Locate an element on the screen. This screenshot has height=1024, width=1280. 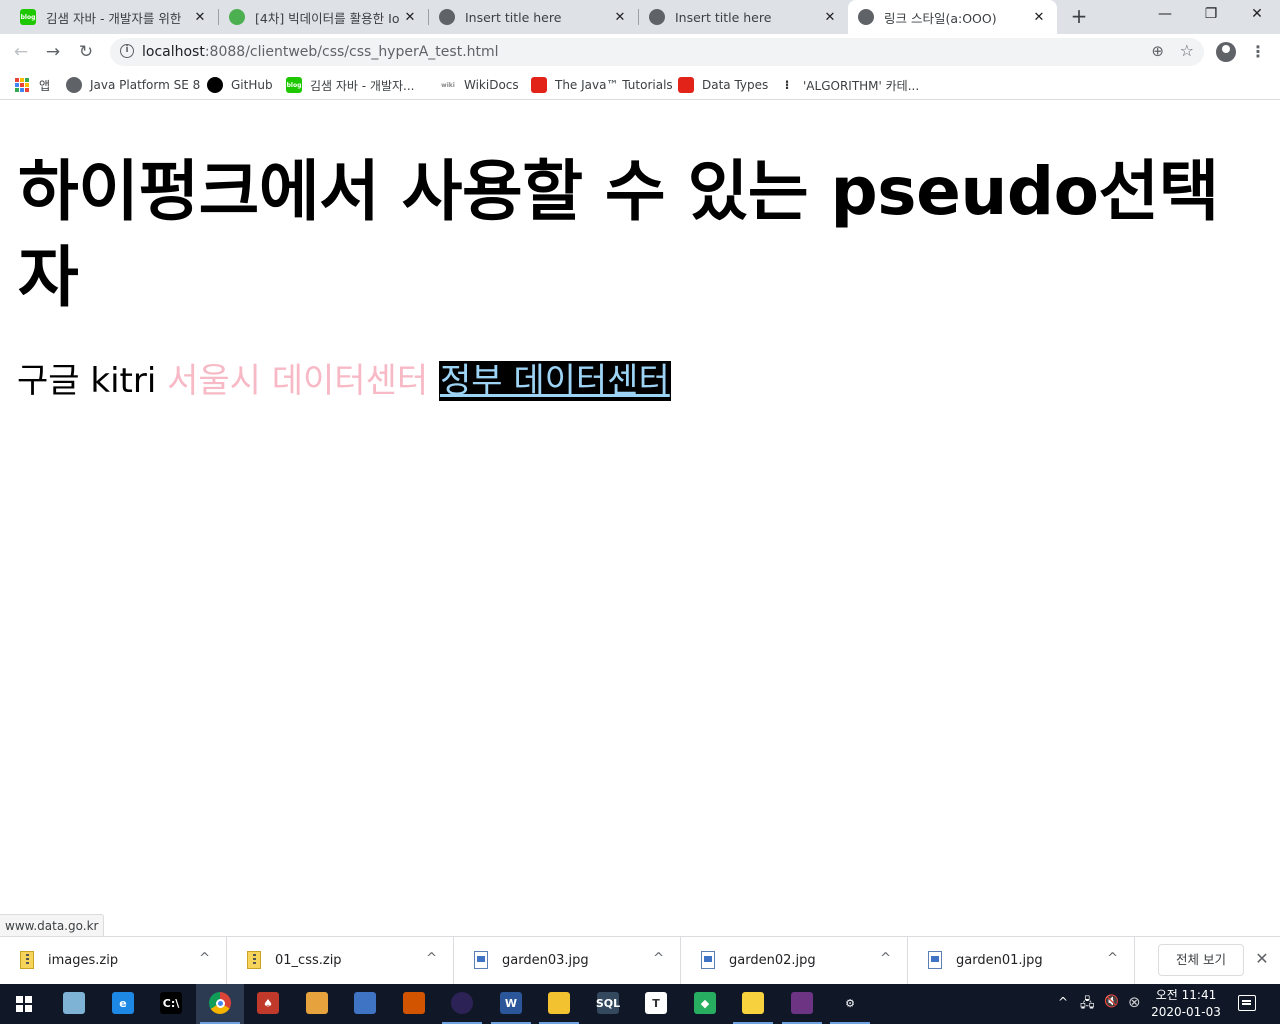
windows-mobility-taskbar-button is located at coordinates (74, 1004).